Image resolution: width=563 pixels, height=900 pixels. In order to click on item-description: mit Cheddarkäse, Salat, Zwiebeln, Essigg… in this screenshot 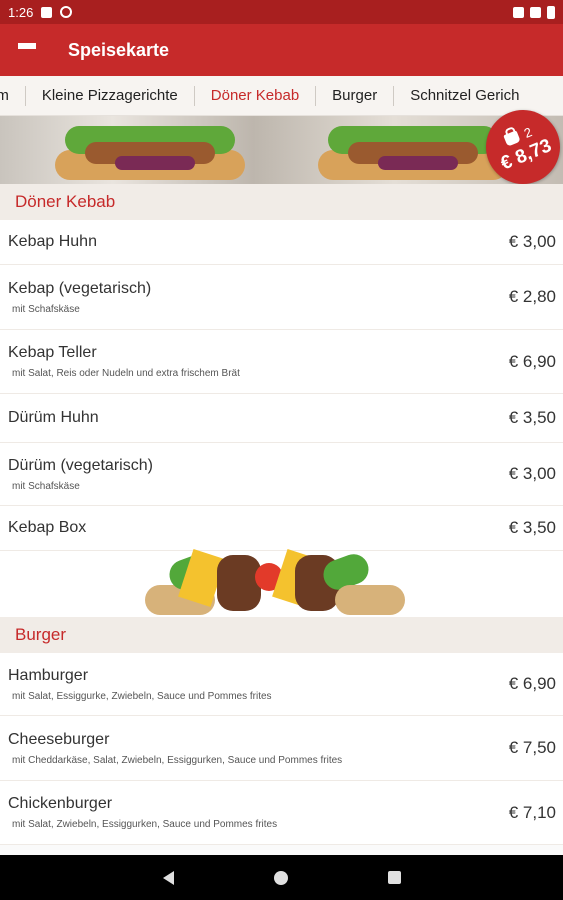, I will do `click(177, 760)`.